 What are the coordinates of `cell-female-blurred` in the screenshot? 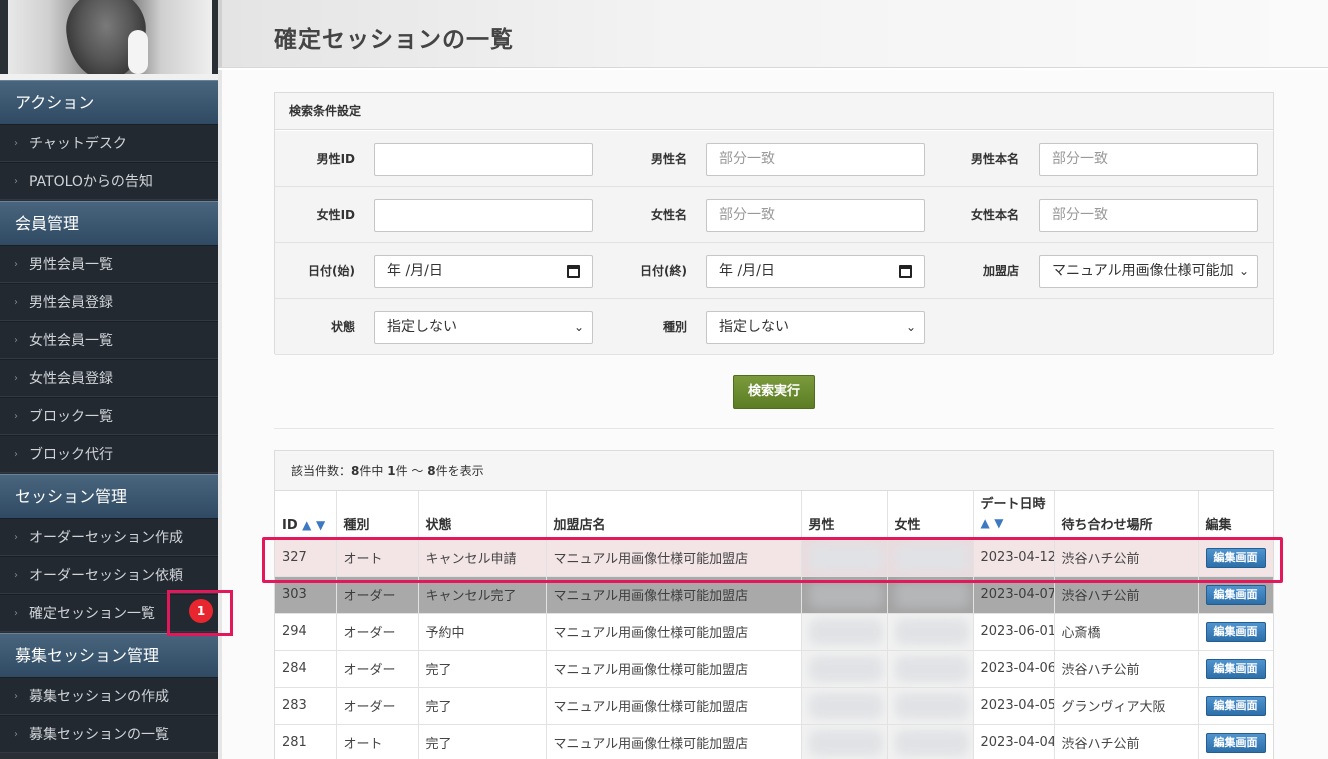 It's located at (930, 632).